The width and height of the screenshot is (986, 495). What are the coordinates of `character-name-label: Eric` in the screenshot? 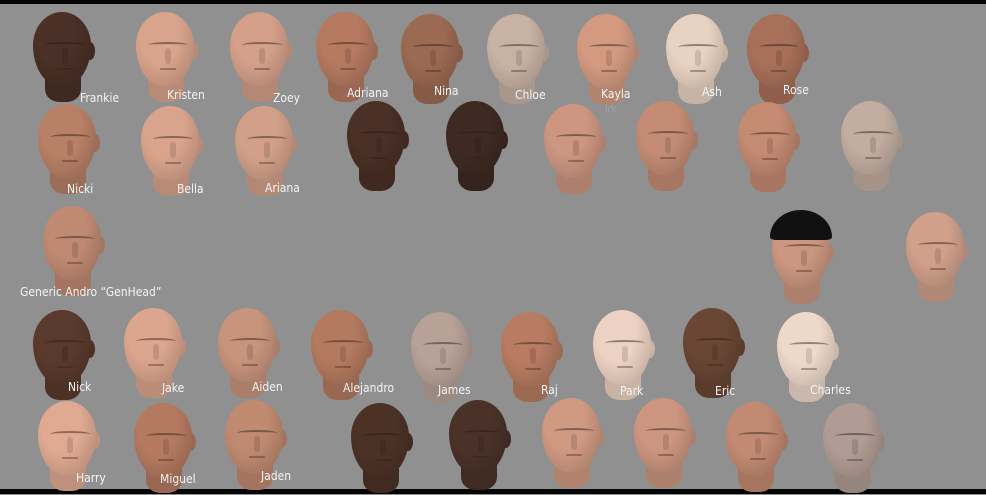 It's located at (725, 391).